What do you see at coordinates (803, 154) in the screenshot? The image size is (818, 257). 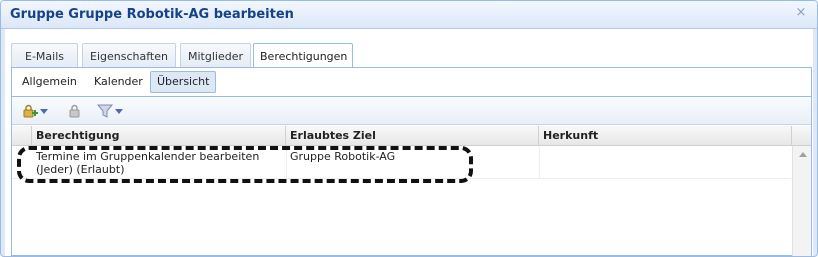 I see `scroll-up-icon` at bounding box center [803, 154].